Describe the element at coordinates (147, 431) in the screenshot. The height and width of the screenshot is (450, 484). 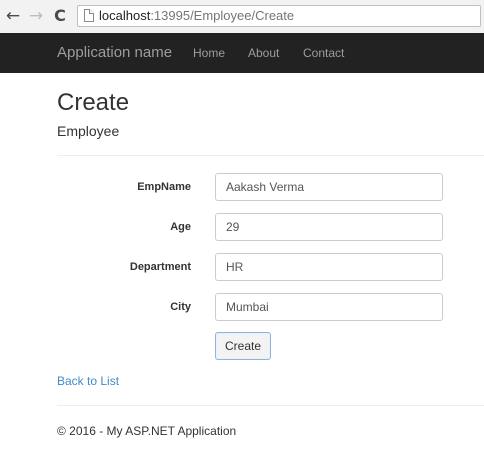
I see `footer-text: © 2016 - My ASP.NET Application` at that location.